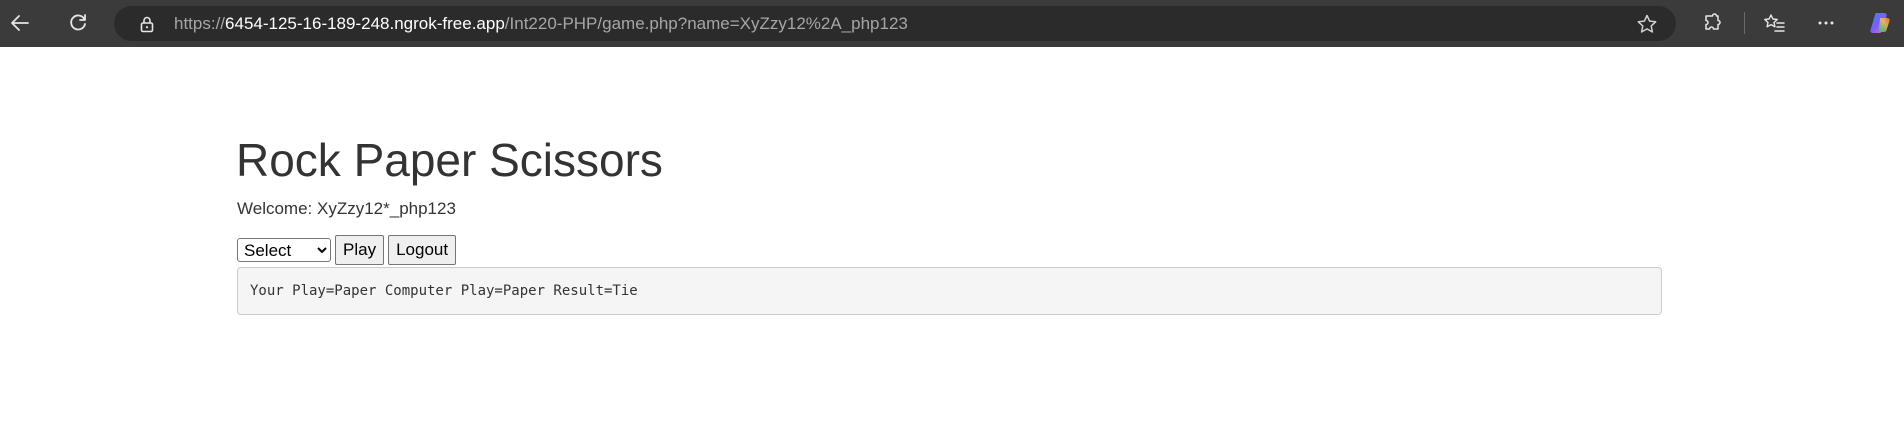 This screenshot has width=1904, height=442. I want to click on lock-icon, so click(147, 24).